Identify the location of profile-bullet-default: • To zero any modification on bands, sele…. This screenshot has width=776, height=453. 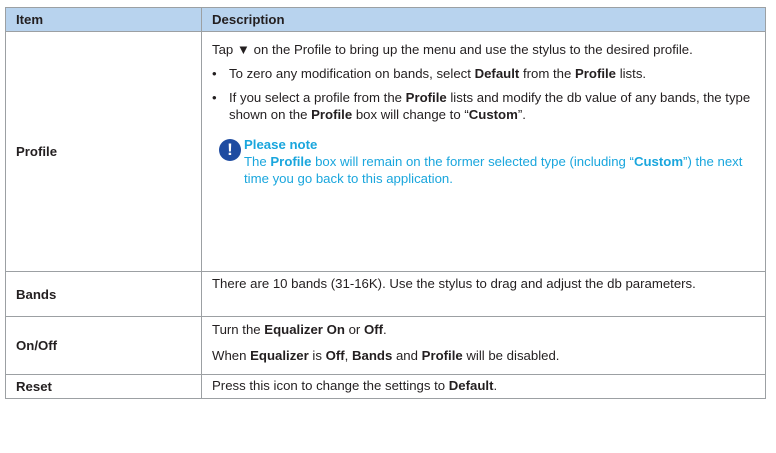
(429, 73).